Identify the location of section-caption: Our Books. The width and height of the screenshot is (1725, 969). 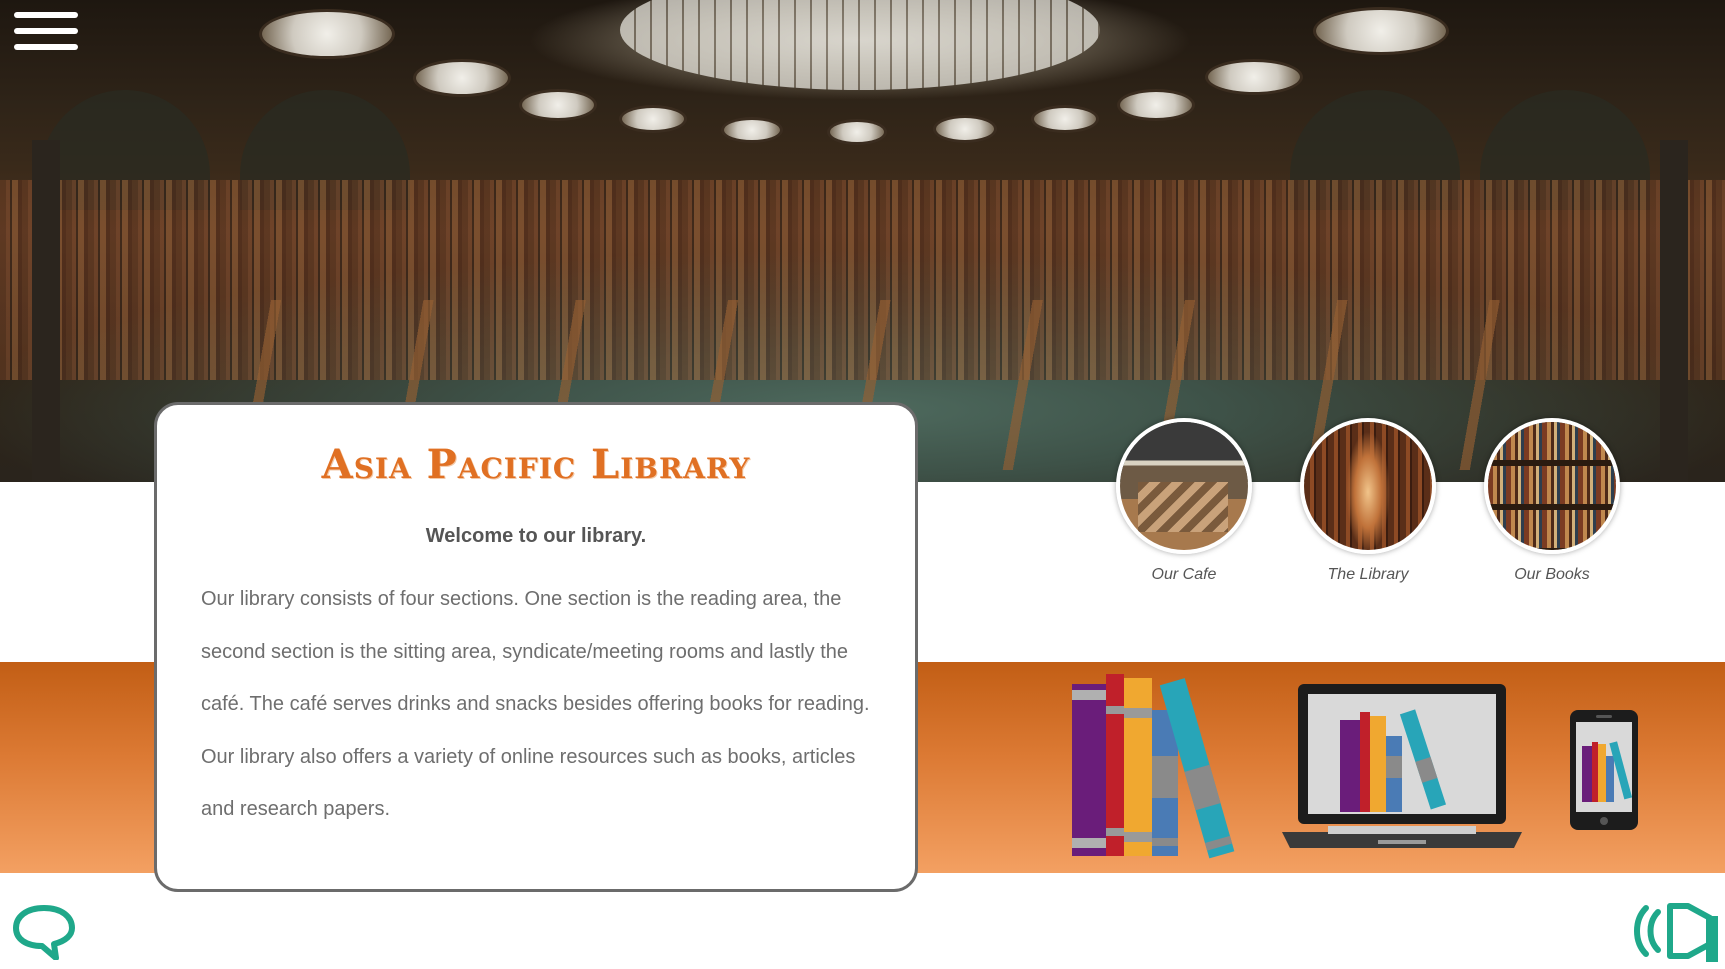
(1552, 574).